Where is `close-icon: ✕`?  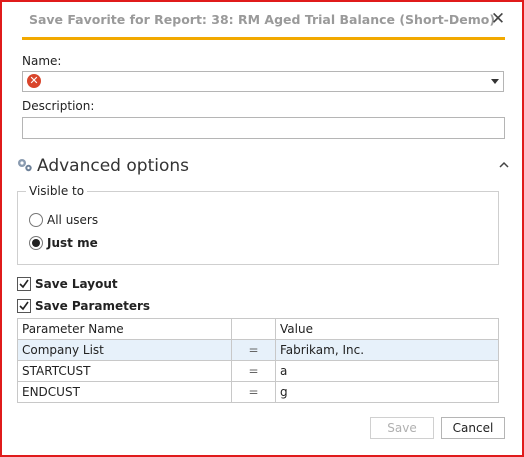
close-icon: ✕ is located at coordinates (498, 19).